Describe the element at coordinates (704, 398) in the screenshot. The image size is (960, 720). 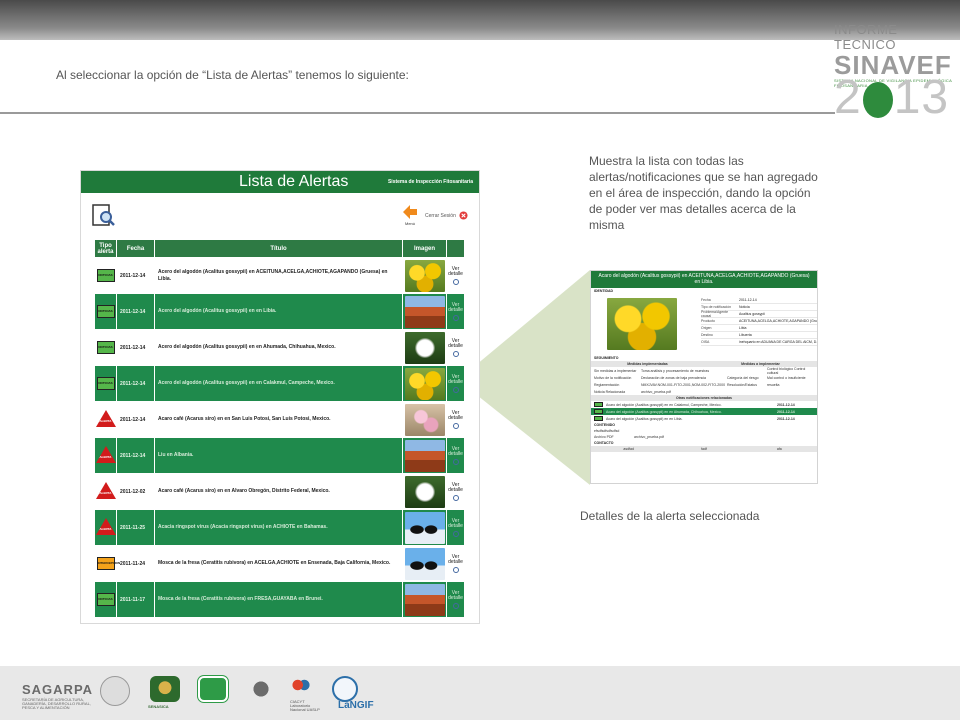
I see `related-label: Otras notificaciones relacionadas` at that location.